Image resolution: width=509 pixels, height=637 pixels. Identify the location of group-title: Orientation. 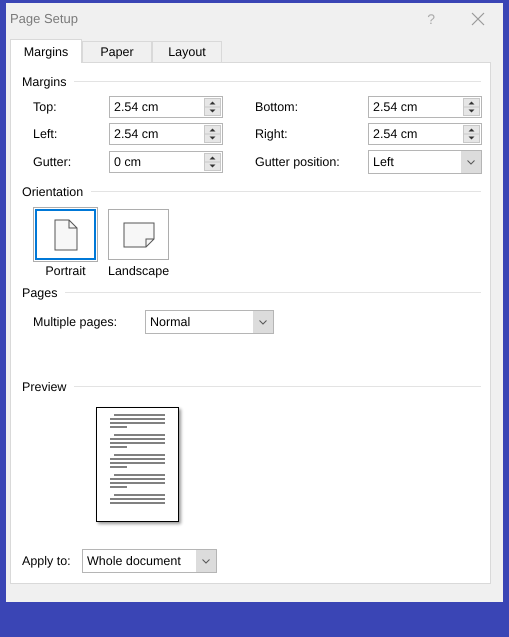
(53, 191).